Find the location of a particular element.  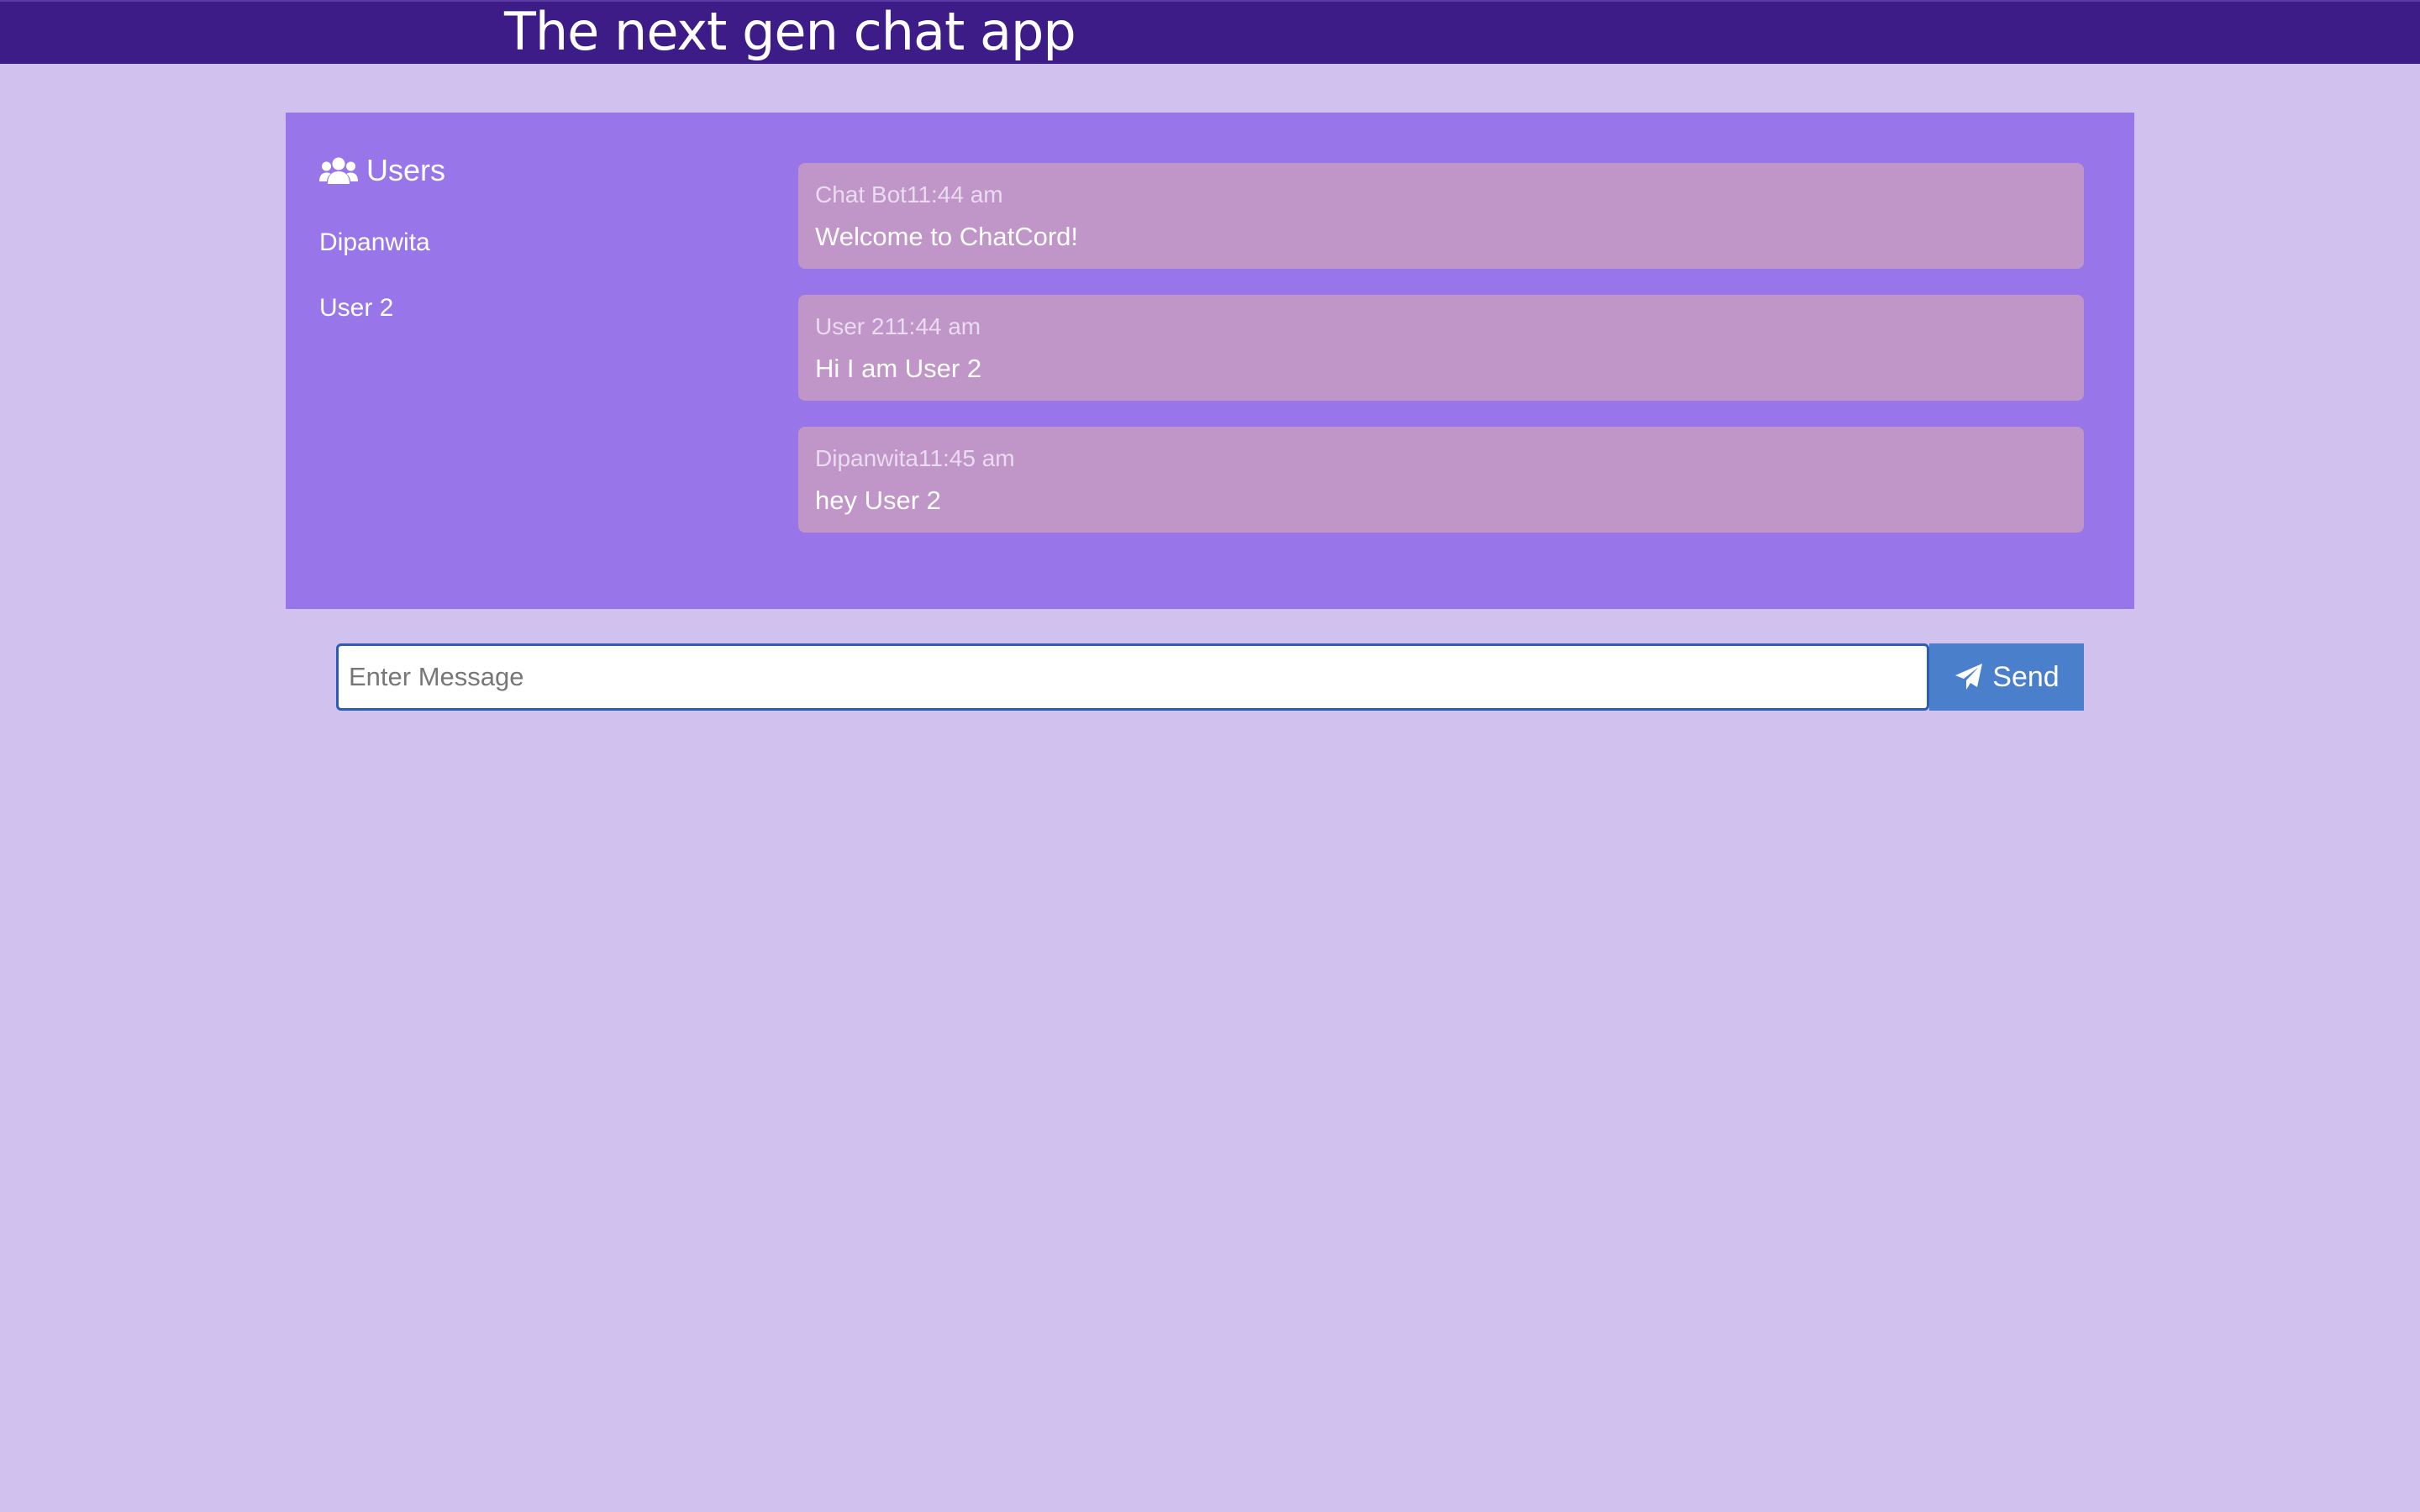

users-icon is located at coordinates (338, 170).